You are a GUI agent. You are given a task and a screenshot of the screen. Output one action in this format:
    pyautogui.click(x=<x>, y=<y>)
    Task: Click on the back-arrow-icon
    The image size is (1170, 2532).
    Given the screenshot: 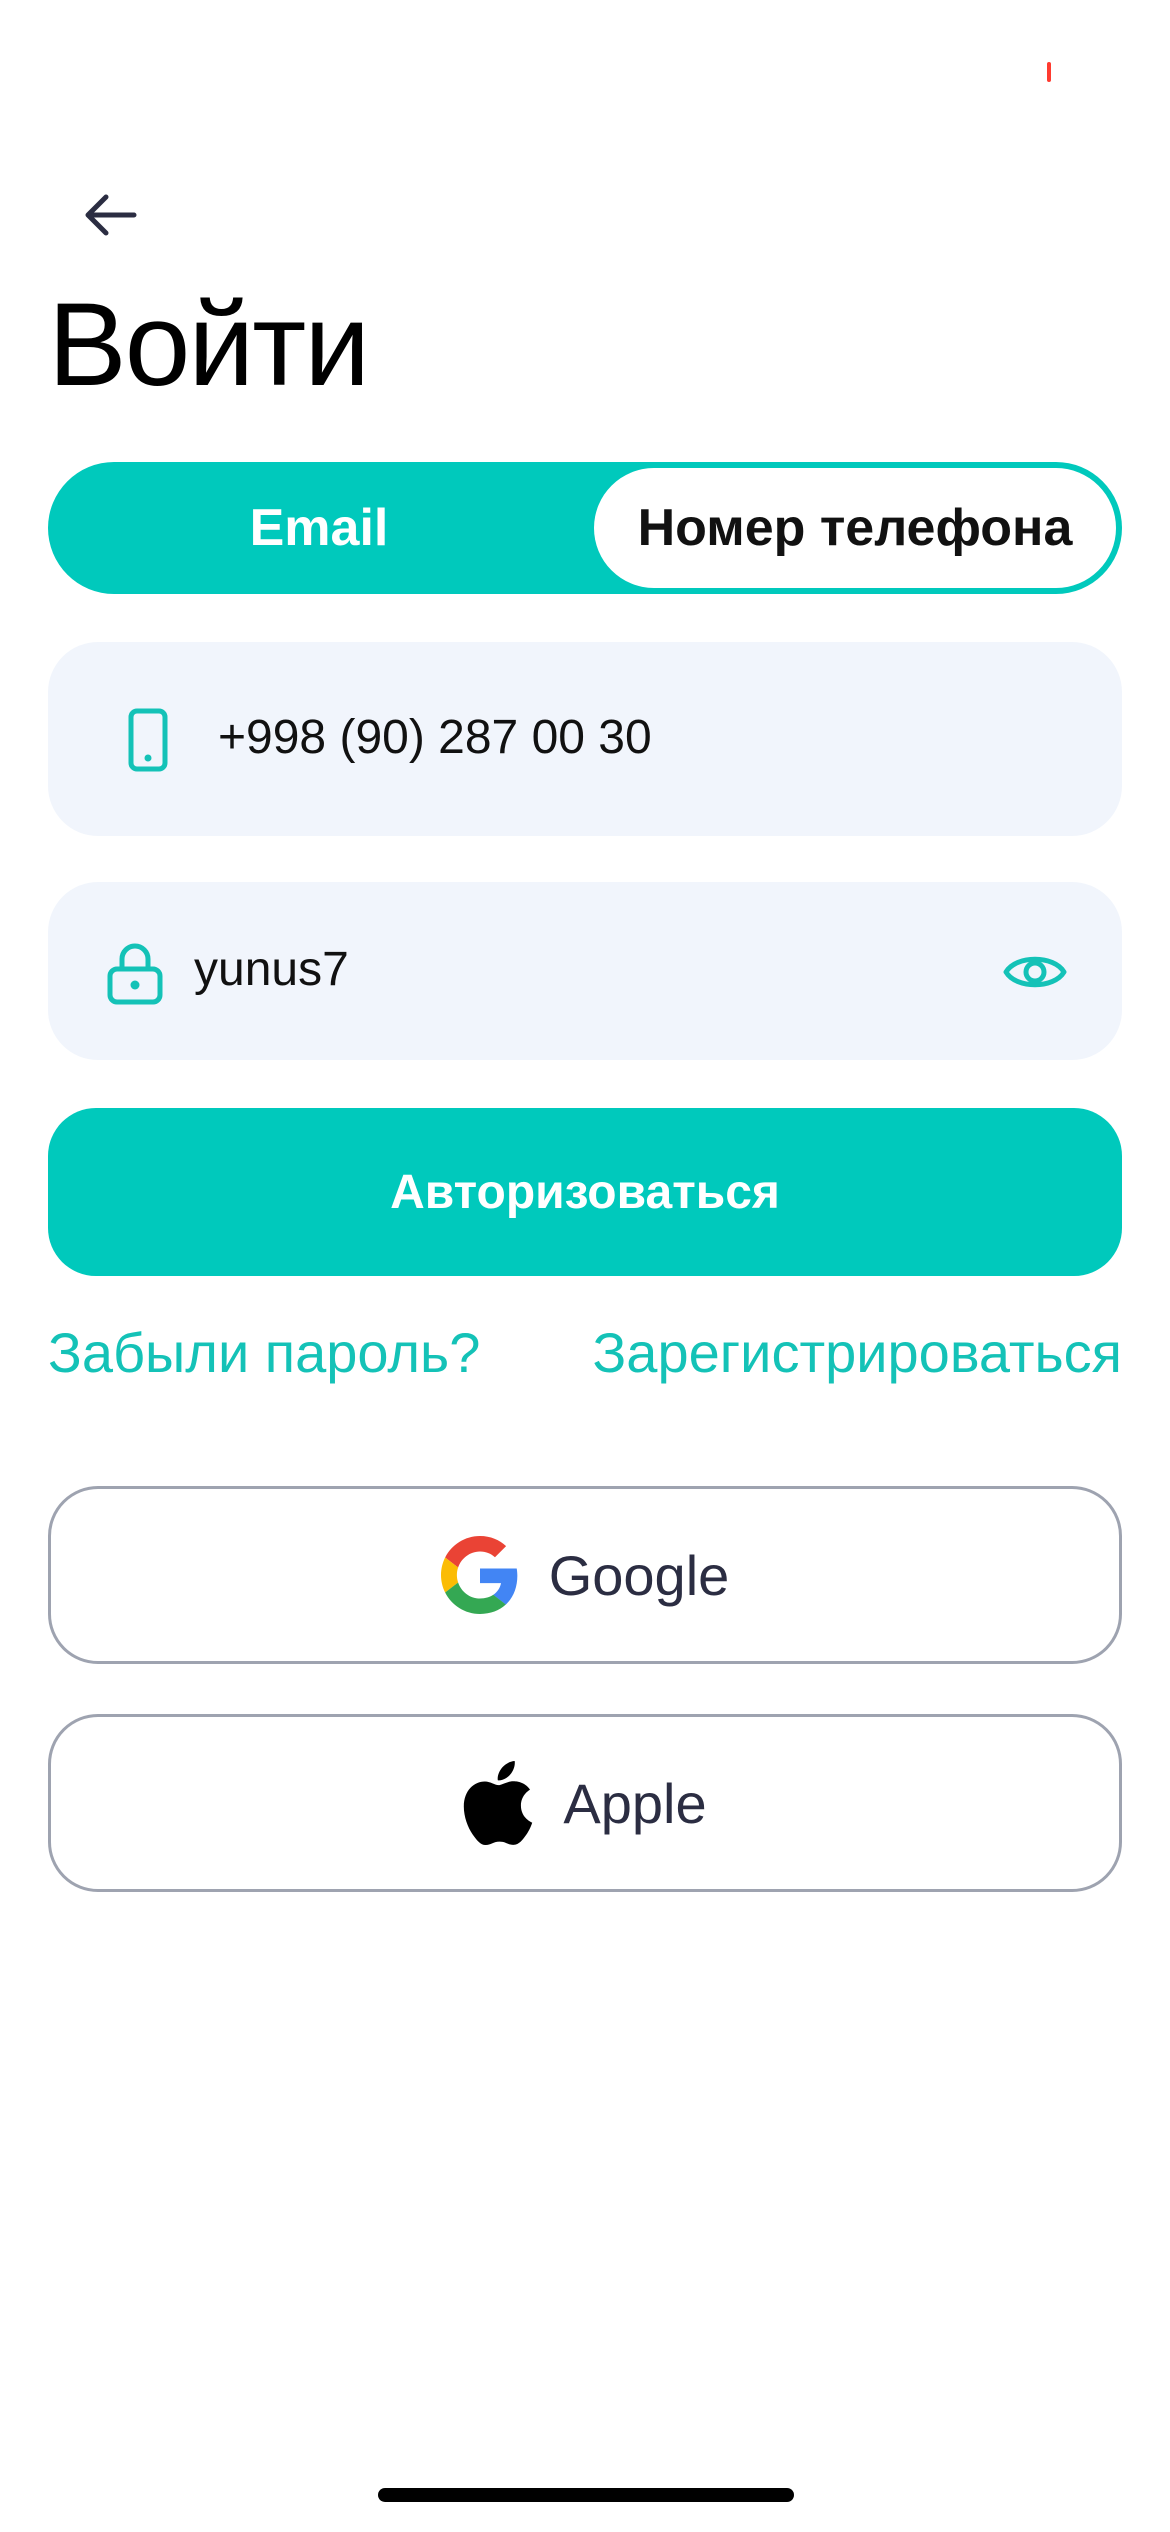 What is the action you would take?
    pyautogui.click(x=111, y=215)
    